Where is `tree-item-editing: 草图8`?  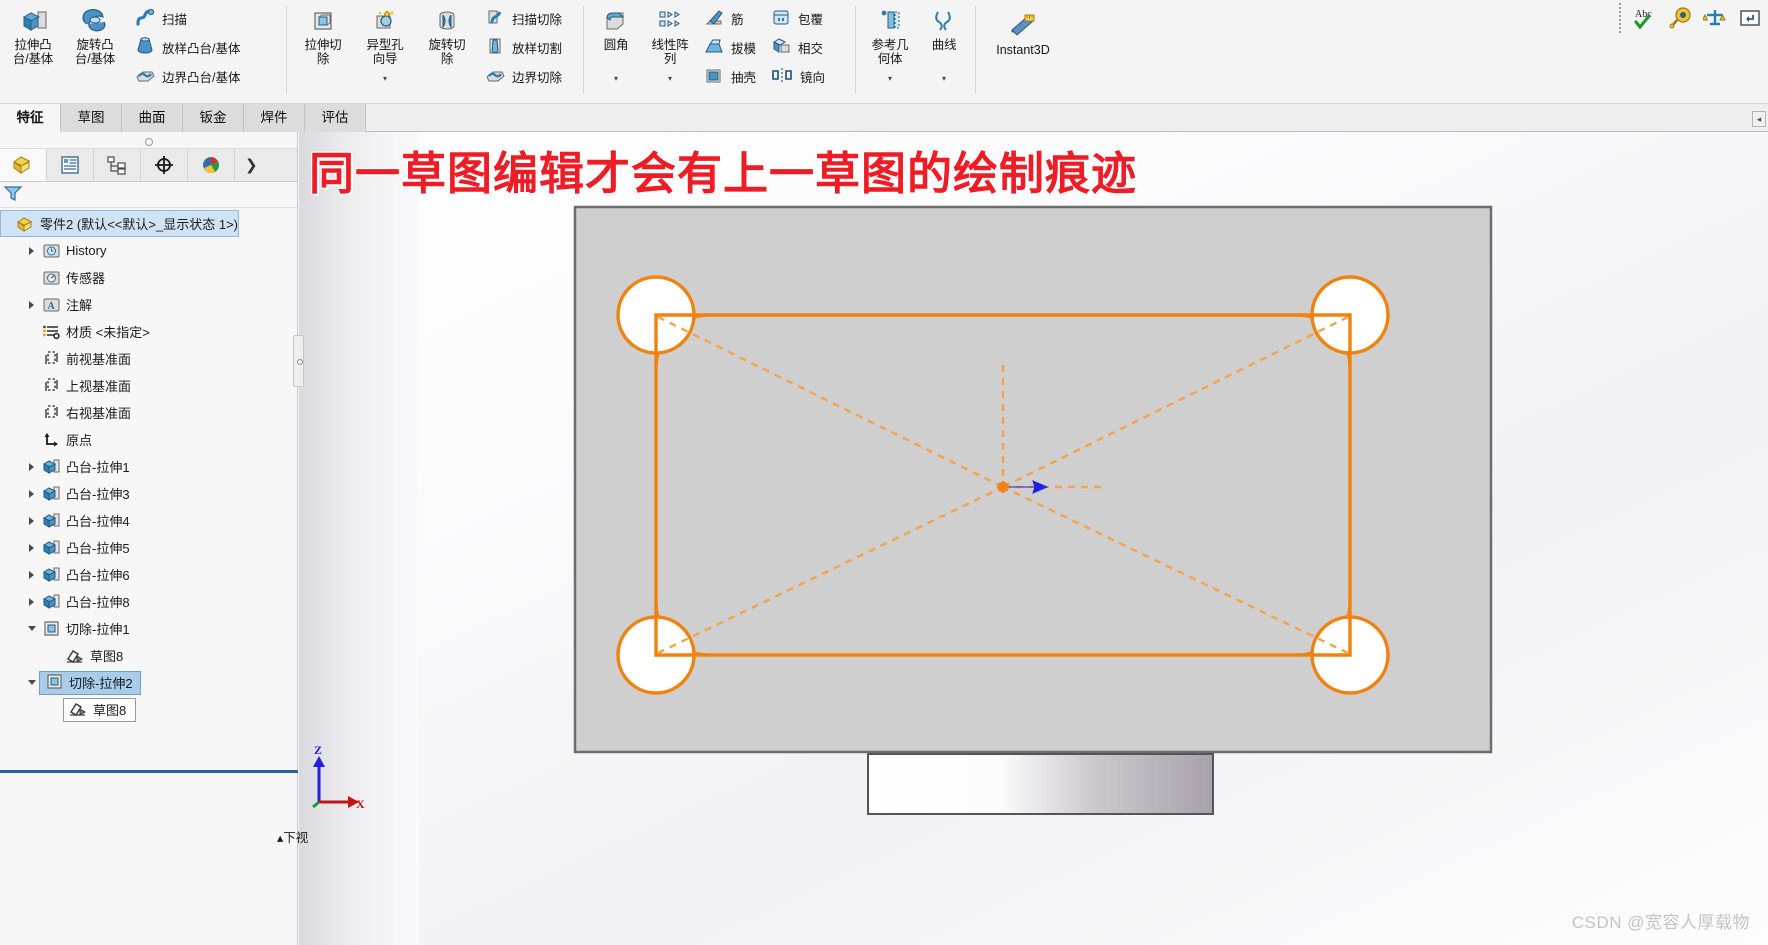
tree-item-editing: 草图8 is located at coordinates (100, 709).